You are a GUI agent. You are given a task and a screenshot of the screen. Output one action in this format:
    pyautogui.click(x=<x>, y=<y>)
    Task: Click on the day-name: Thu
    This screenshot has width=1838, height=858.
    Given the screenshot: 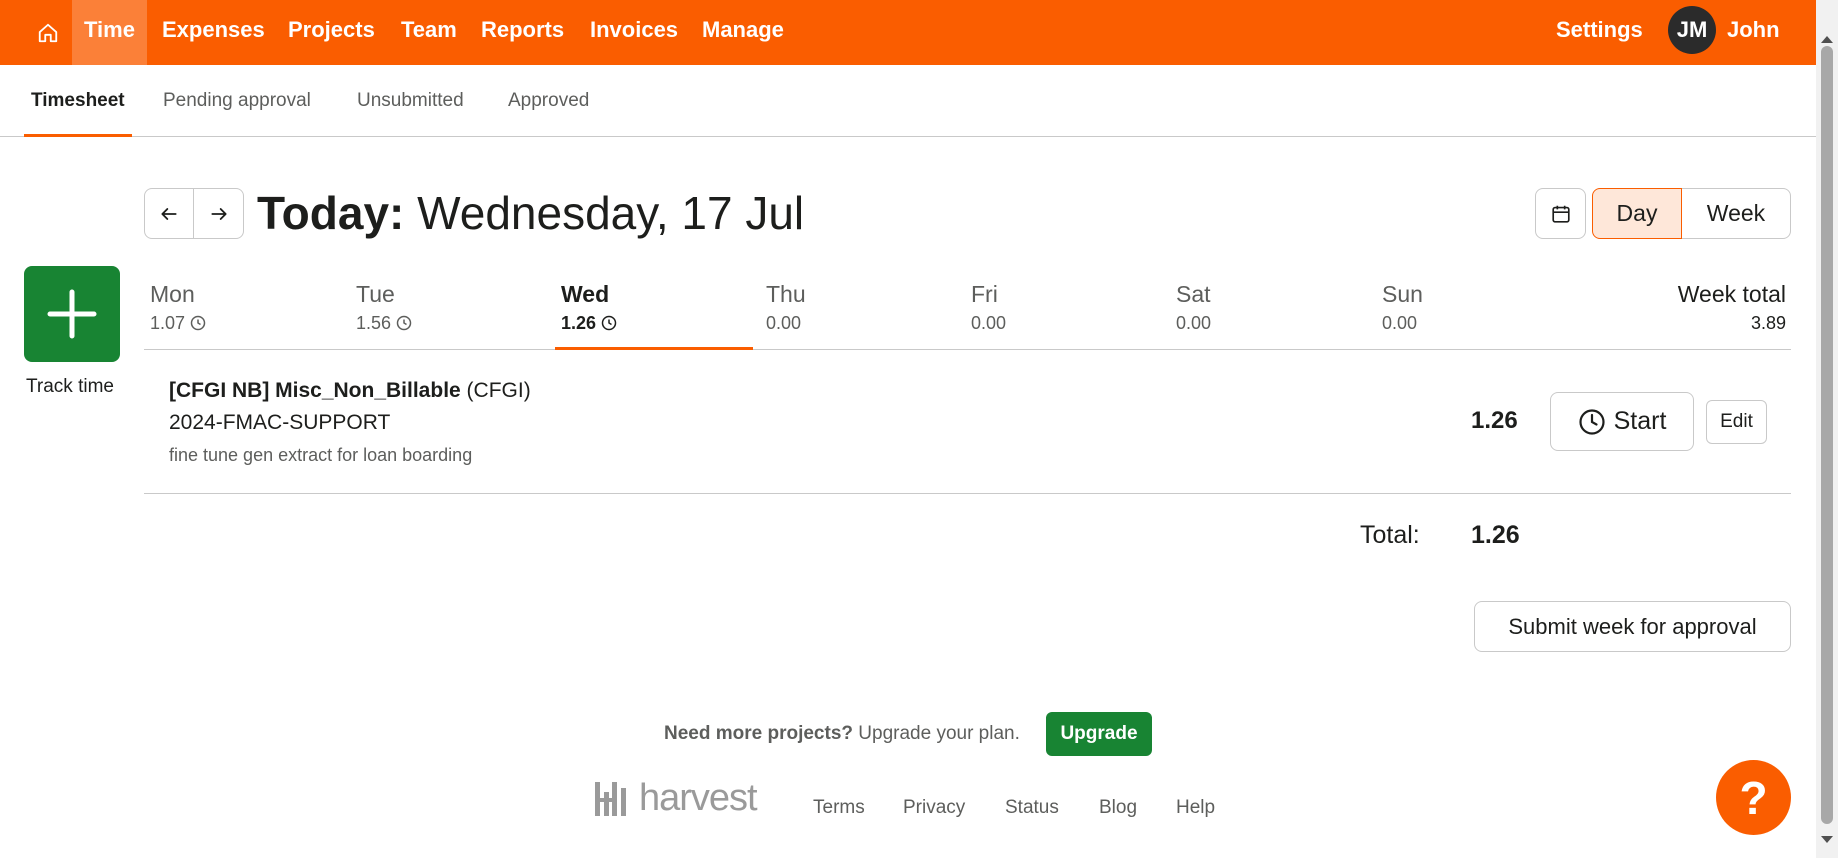 What is the action you would take?
    pyautogui.click(x=786, y=294)
    